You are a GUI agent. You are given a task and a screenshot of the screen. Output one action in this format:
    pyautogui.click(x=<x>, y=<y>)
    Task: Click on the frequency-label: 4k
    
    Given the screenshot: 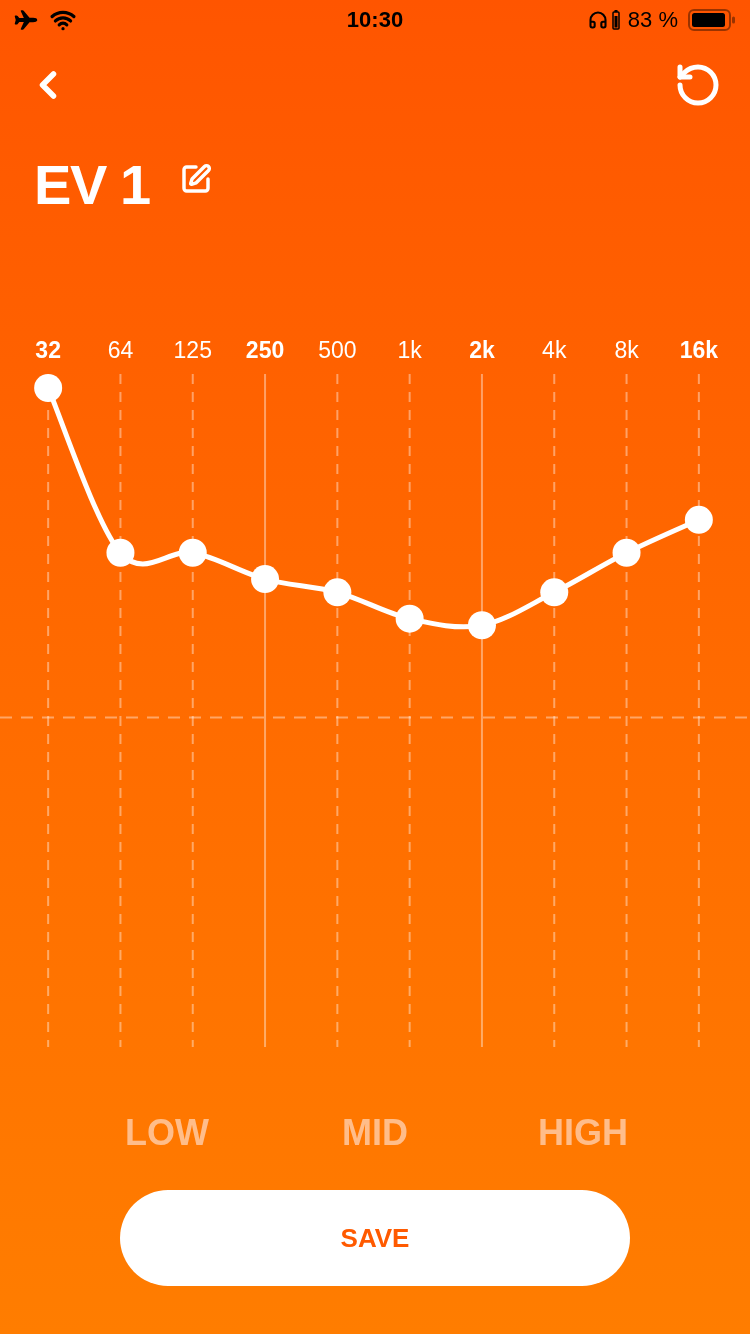 What is the action you would take?
    pyautogui.click(x=554, y=350)
    